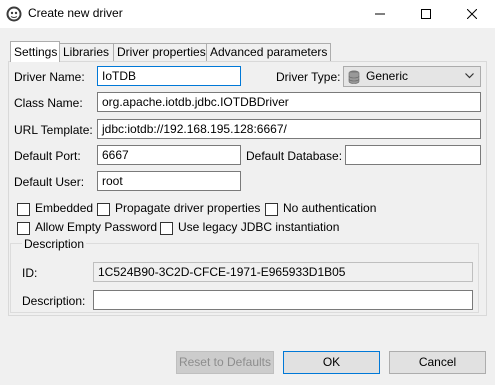 The height and width of the screenshot is (385, 495). I want to click on chevron-down-icon, so click(469, 76).